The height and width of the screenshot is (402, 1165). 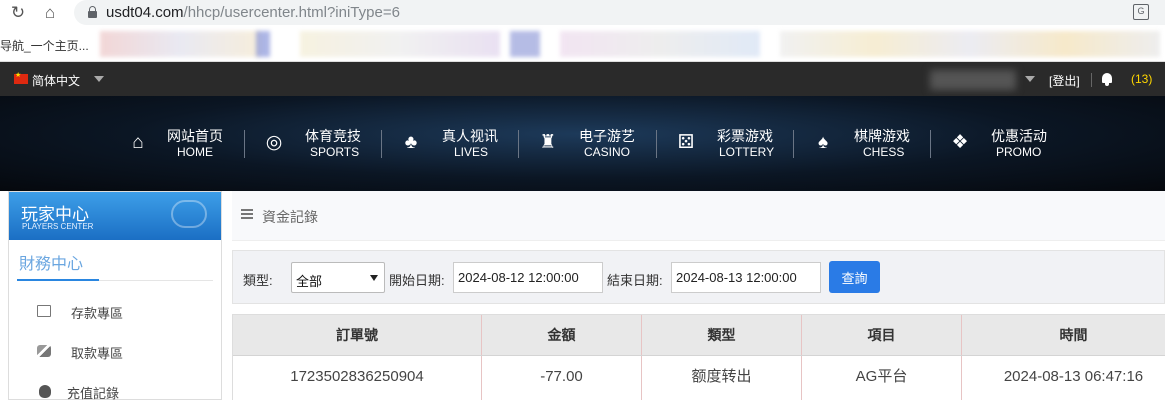 I want to click on cards-icon: ♣, so click(x=411, y=142).